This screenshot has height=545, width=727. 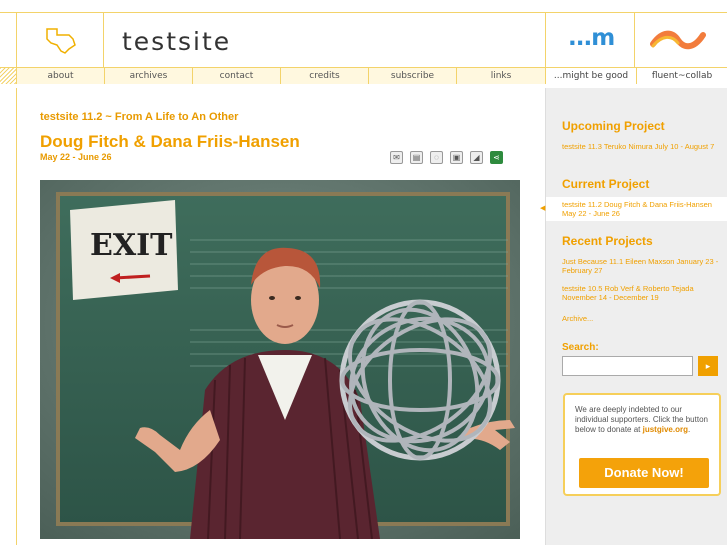 What do you see at coordinates (590, 76) in the screenshot?
I see `nav-might-be-good: ...might be good` at bounding box center [590, 76].